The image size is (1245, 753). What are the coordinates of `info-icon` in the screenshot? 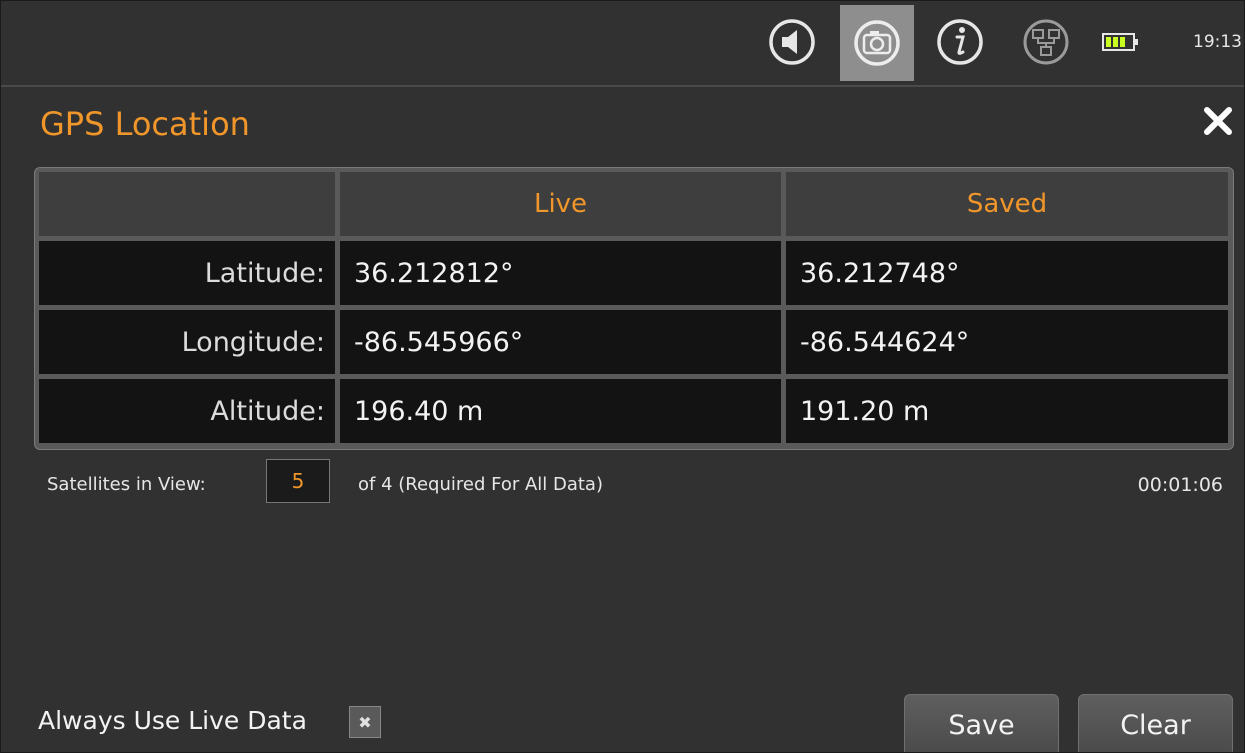 It's located at (960, 42).